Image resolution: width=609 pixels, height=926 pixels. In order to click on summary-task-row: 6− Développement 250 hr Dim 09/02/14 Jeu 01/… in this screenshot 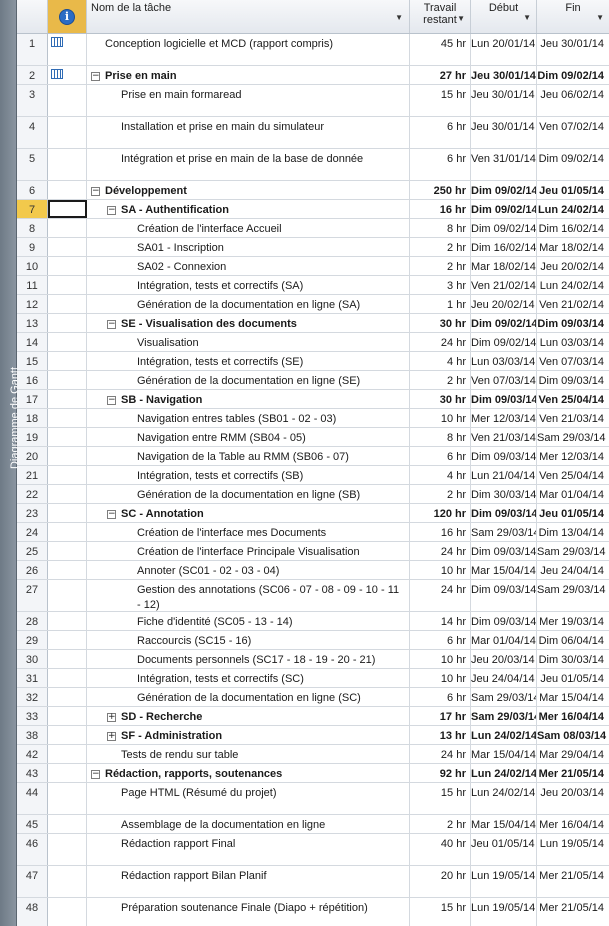, I will do `click(313, 190)`.